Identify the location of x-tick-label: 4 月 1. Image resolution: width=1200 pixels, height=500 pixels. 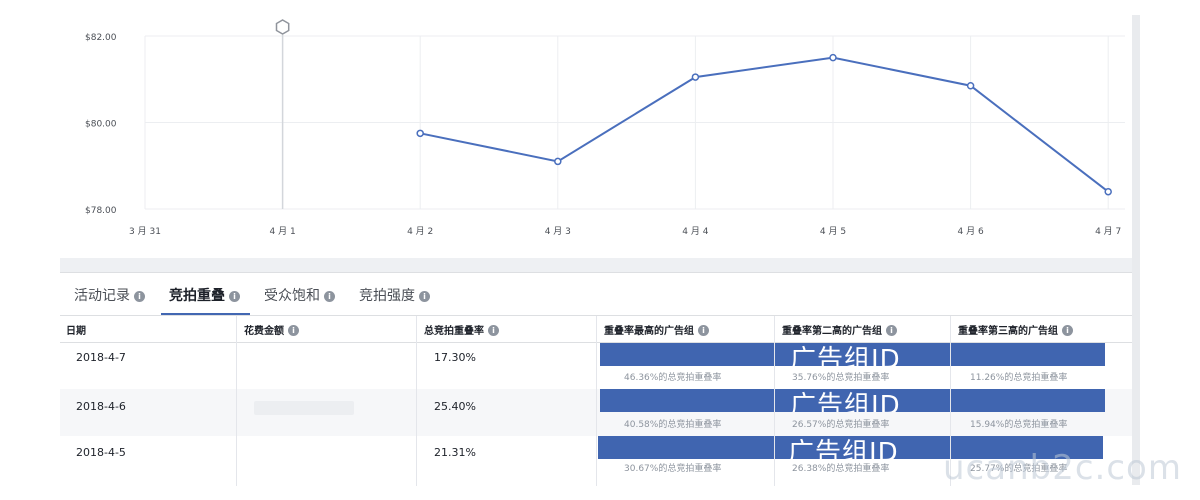
(283, 231).